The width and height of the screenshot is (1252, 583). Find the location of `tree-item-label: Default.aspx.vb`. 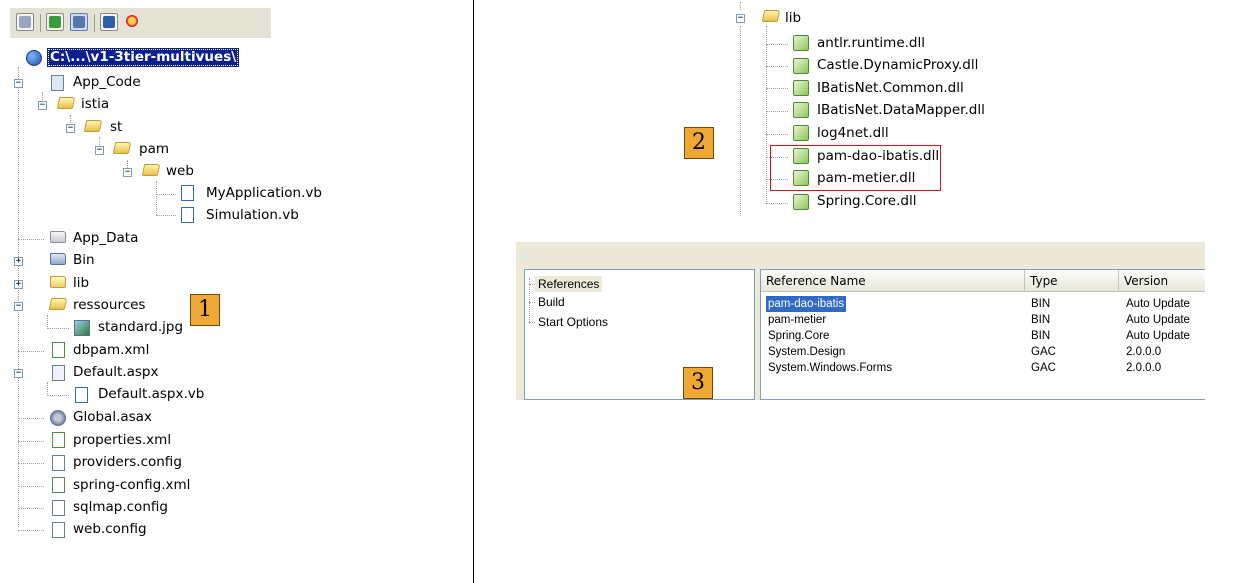

tree-item-label: Default.aspx.vb is located at coordinates (151, 394).